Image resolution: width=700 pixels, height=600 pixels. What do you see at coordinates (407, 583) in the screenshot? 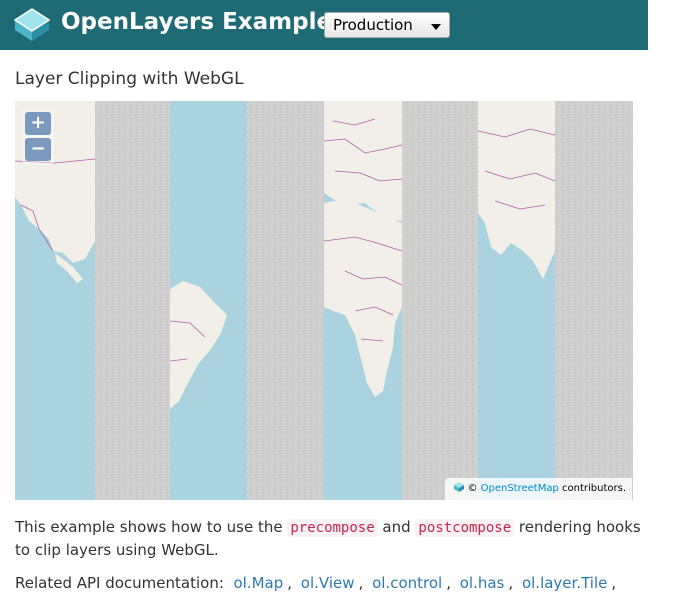
I see `api-link-ol-control: ol.control` at bounding box center [407, 583].